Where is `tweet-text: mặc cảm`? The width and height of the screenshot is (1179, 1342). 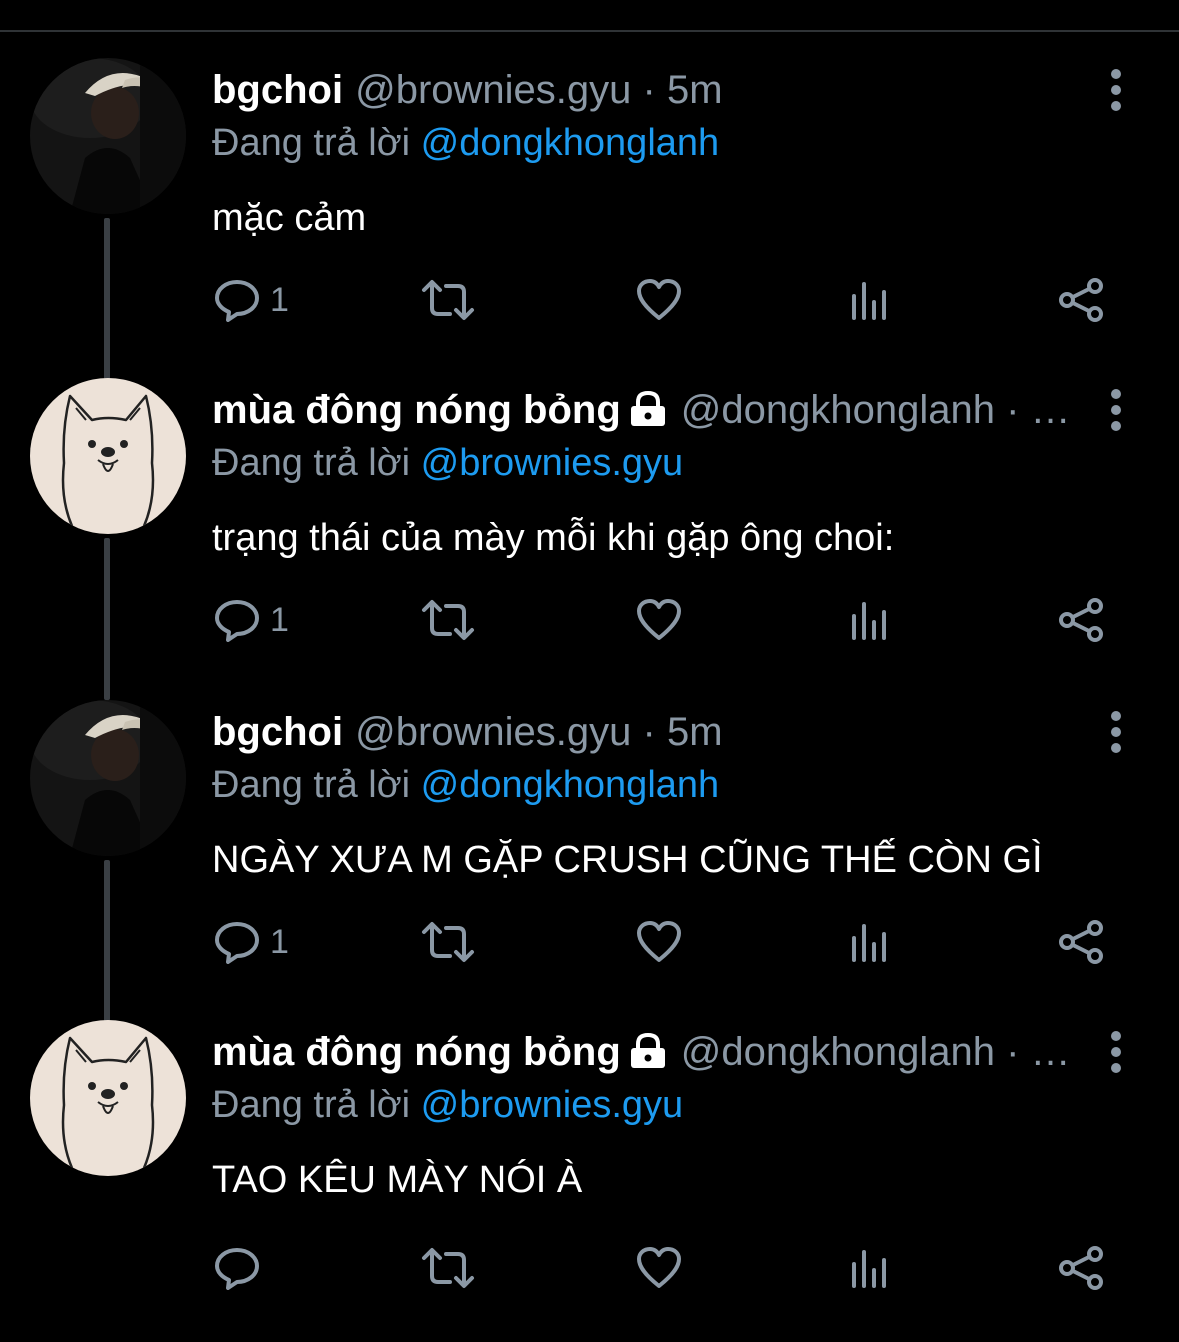
tweet-text: mặc cảm is located at coordinates (289, 218).